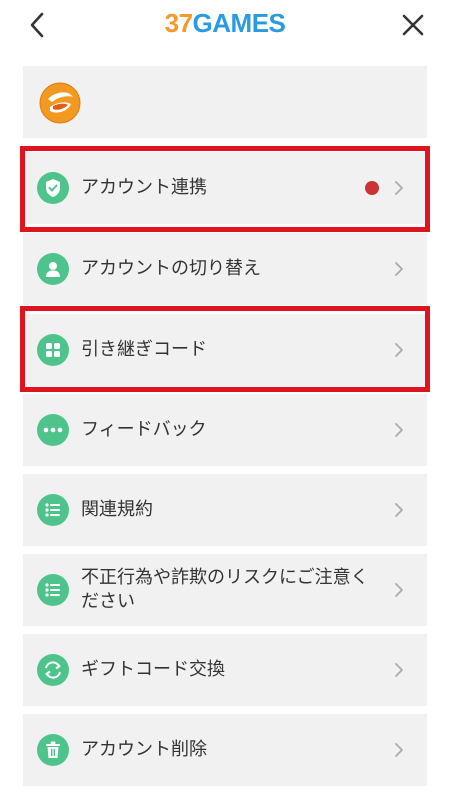 This screenshot has height=800, width=450. Describe the element at coordinates (60, 103) in the screenshot. I see `avatar` at that location.